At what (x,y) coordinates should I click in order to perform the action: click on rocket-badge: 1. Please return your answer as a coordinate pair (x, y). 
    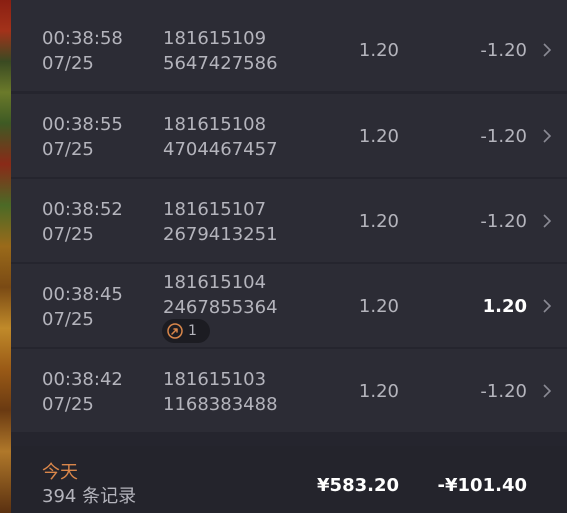
    Looking at the image, I should click on (186, 331).